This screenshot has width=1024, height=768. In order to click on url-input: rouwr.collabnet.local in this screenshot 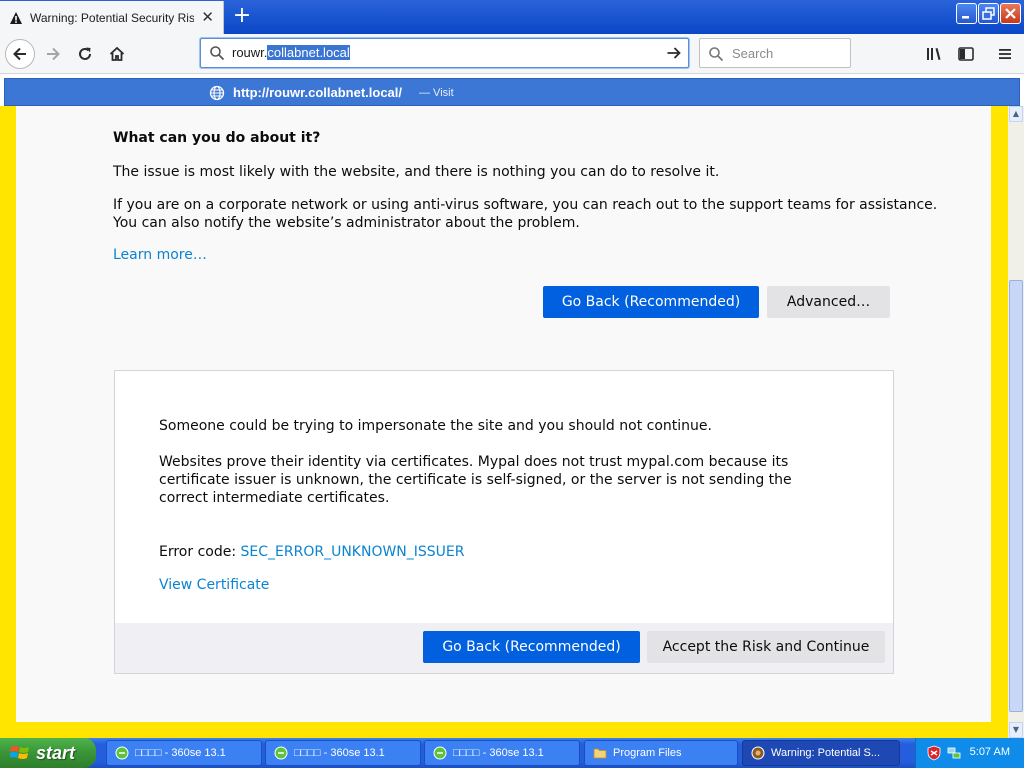, I will do `click(291, 52)`.